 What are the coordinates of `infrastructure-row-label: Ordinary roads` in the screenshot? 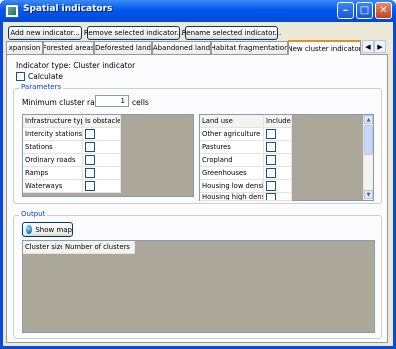 It's located at (53, 160).